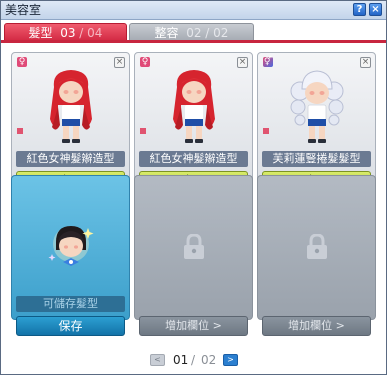 This screenshot has width=387, height=375. What do you see at coordinates (317, 106) in the screenshot?
I see `silver-curls-avatar` at bounding box center [317, 106].